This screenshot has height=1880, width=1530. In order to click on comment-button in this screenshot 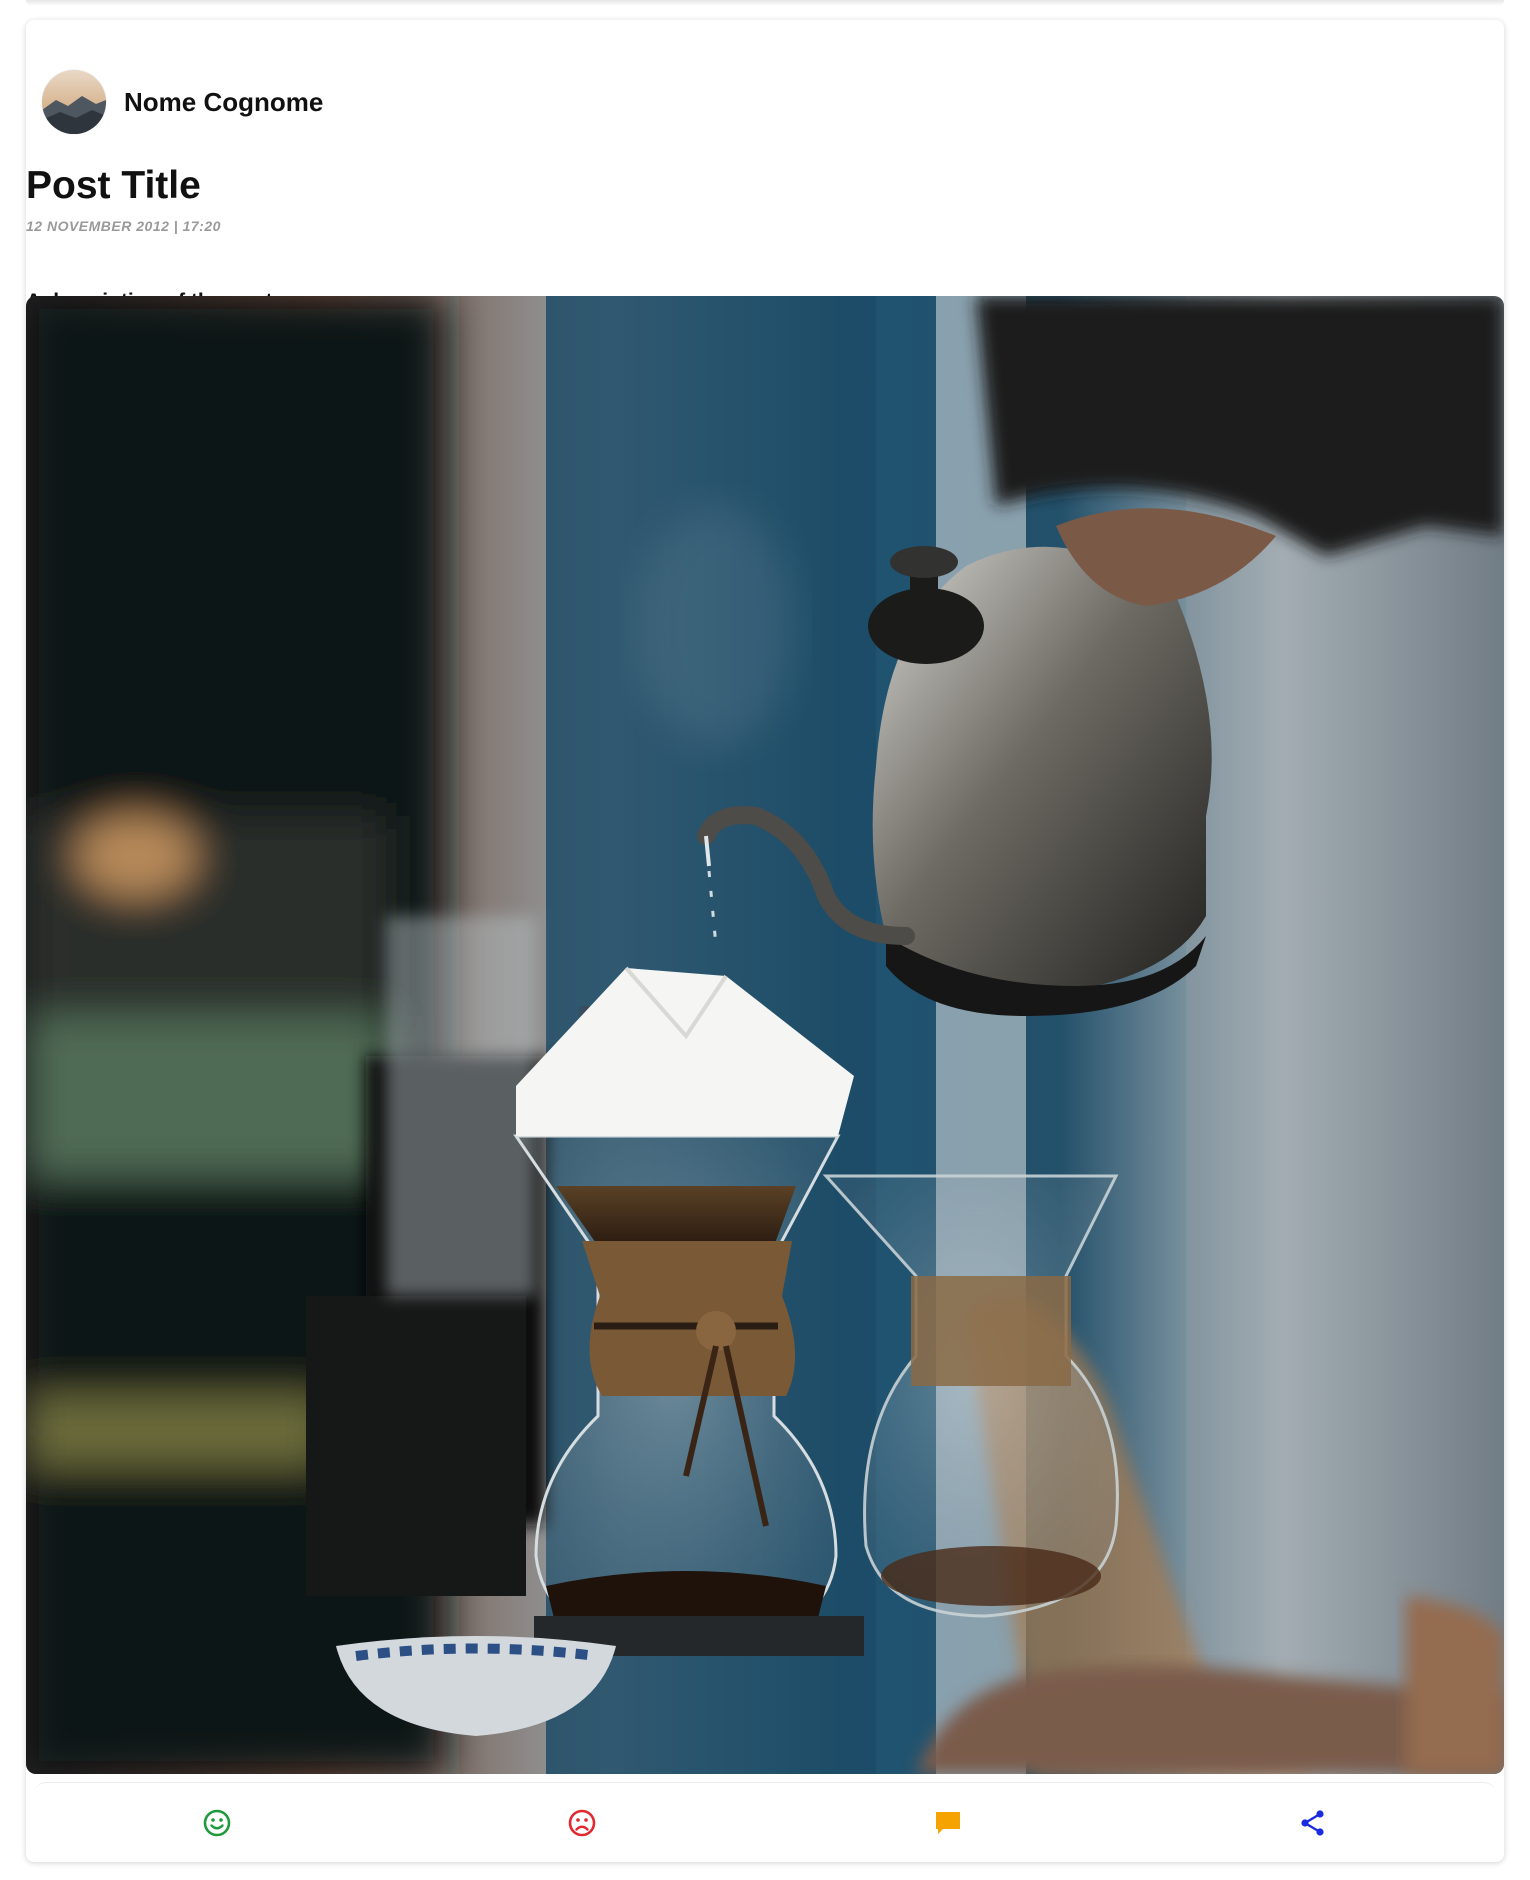, I will do `click(948, 1822)`.